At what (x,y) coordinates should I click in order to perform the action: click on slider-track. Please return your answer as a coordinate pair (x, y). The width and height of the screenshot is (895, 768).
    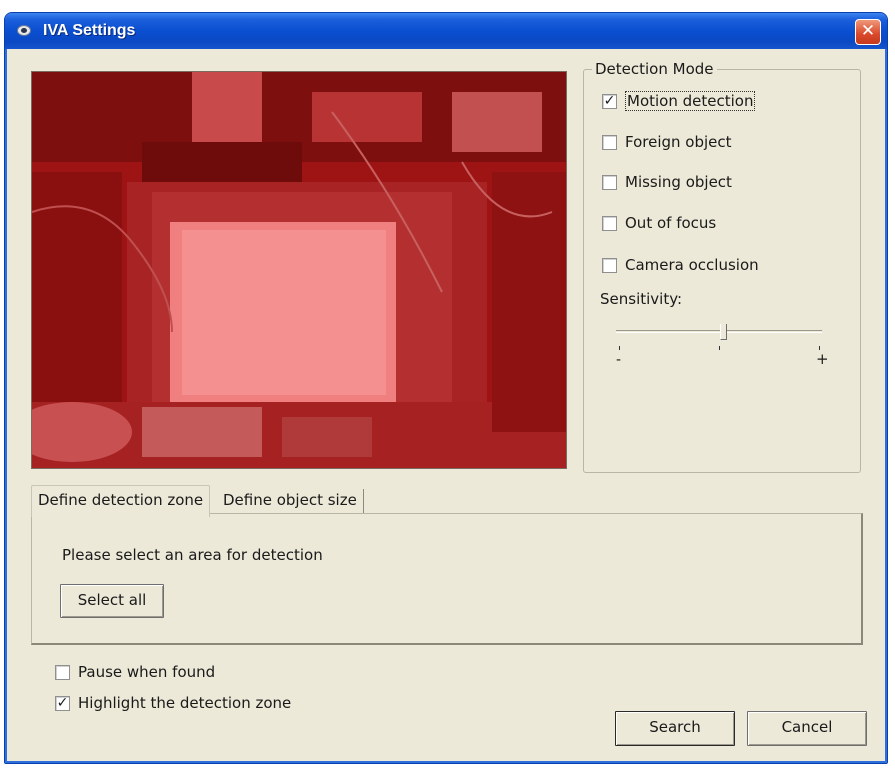
    Looking at the image, I should click on (719, 331).